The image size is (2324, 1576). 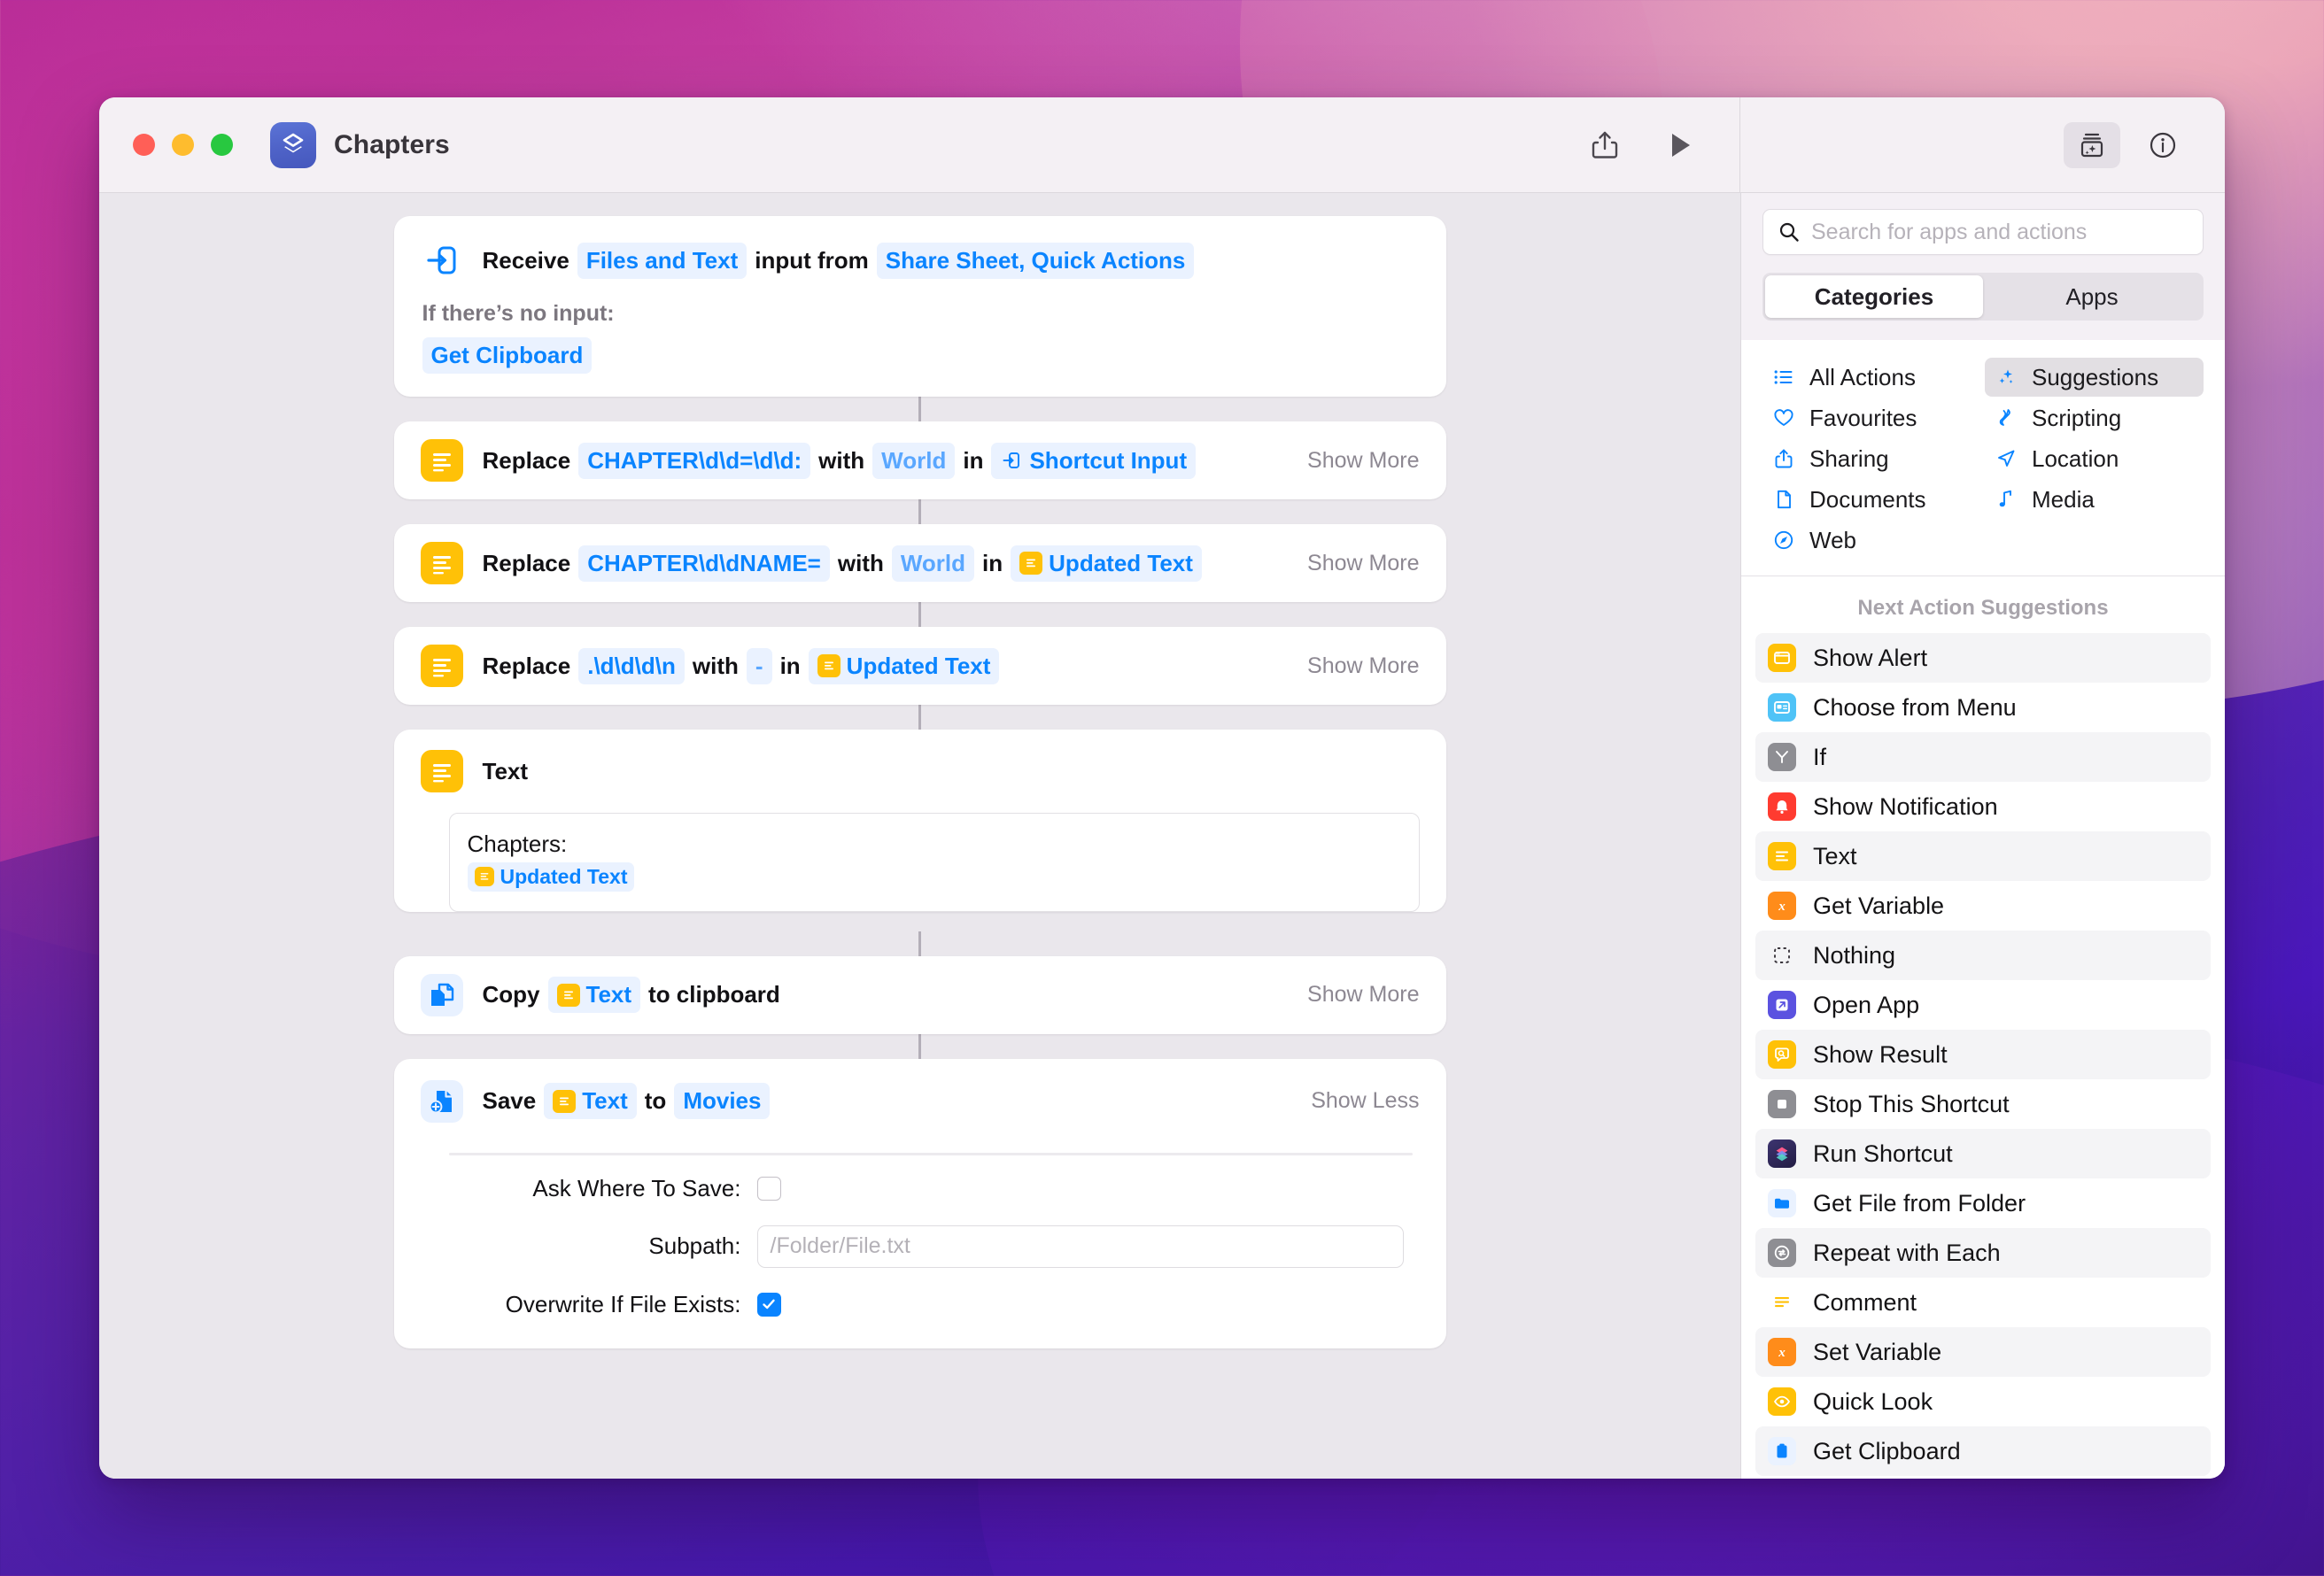 I want to click on shortcuts-app-icon, so click(x=293, y=144).